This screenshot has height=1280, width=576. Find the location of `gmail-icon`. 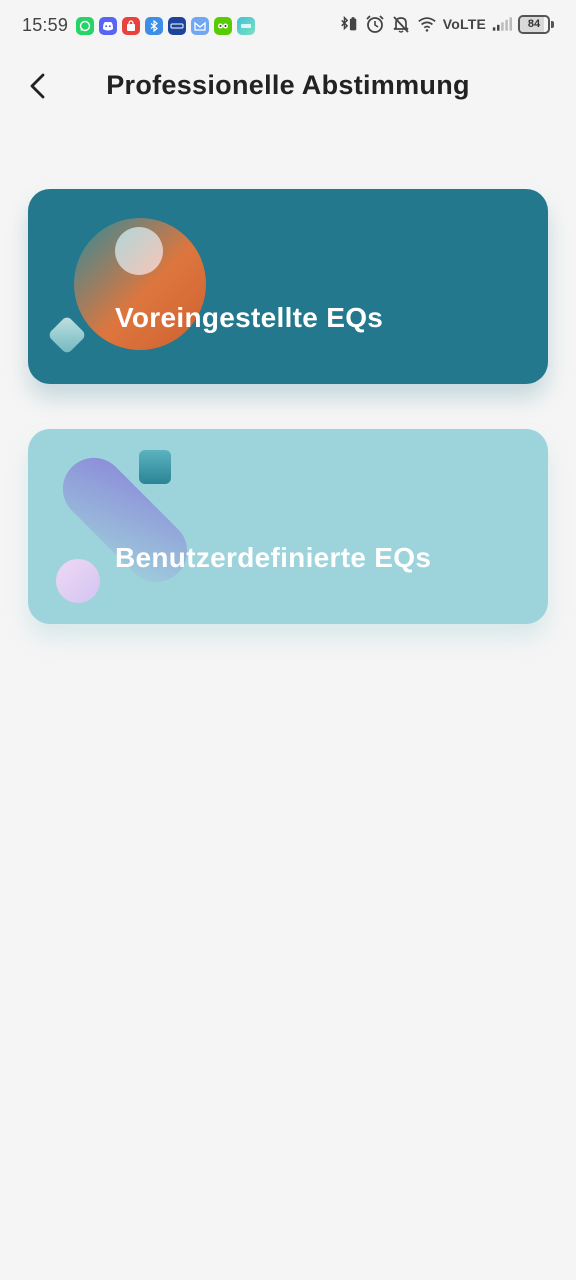

gmail-icon is located at coordinates (200, 26).